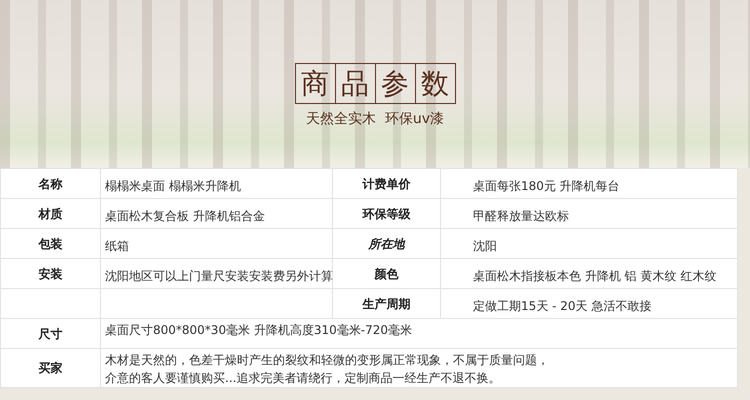 Image resolution: width=750 pixels, height=400 pixels. Describe the element at coordinates (219, 275) in the screenshot. I see `value-text: 沈阳地区可以上门量尺安装安装费另外计算` at that location.